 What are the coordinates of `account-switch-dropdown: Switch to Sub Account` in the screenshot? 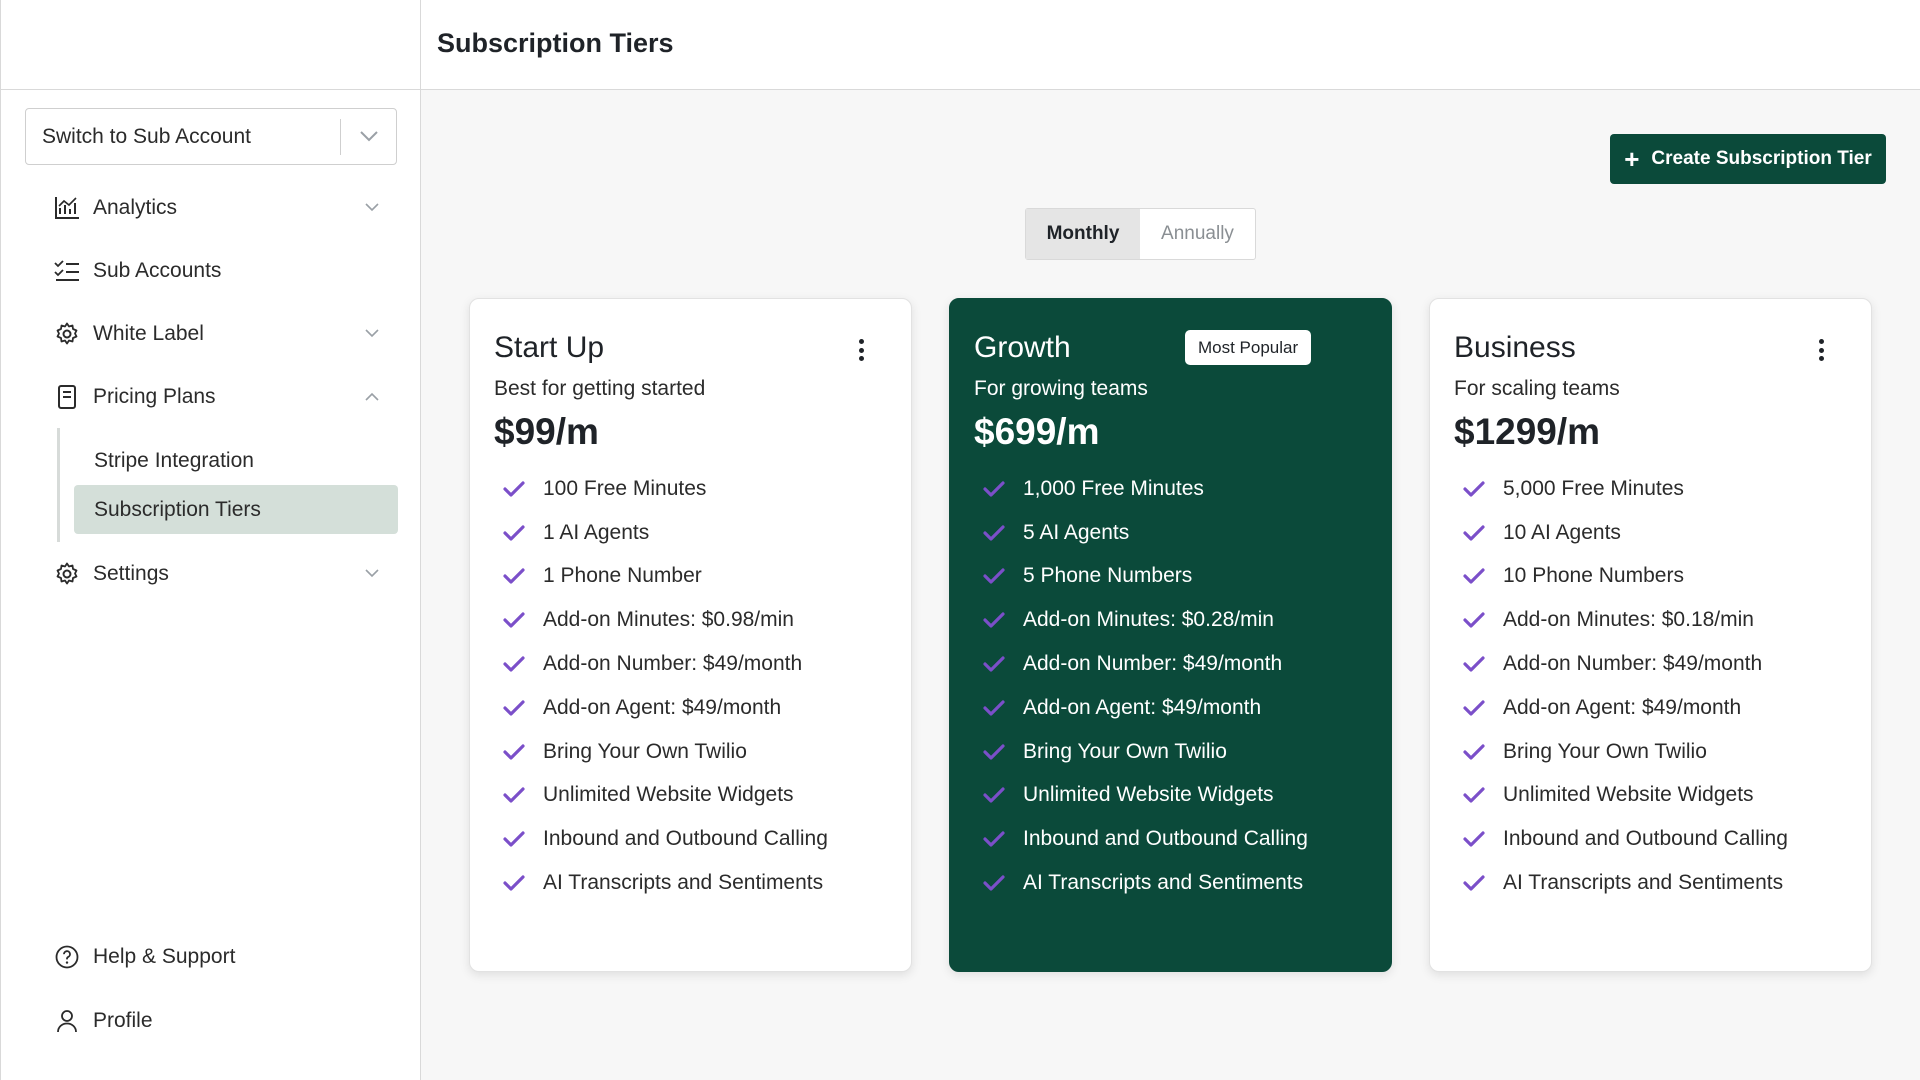 It's located at (211, 136).